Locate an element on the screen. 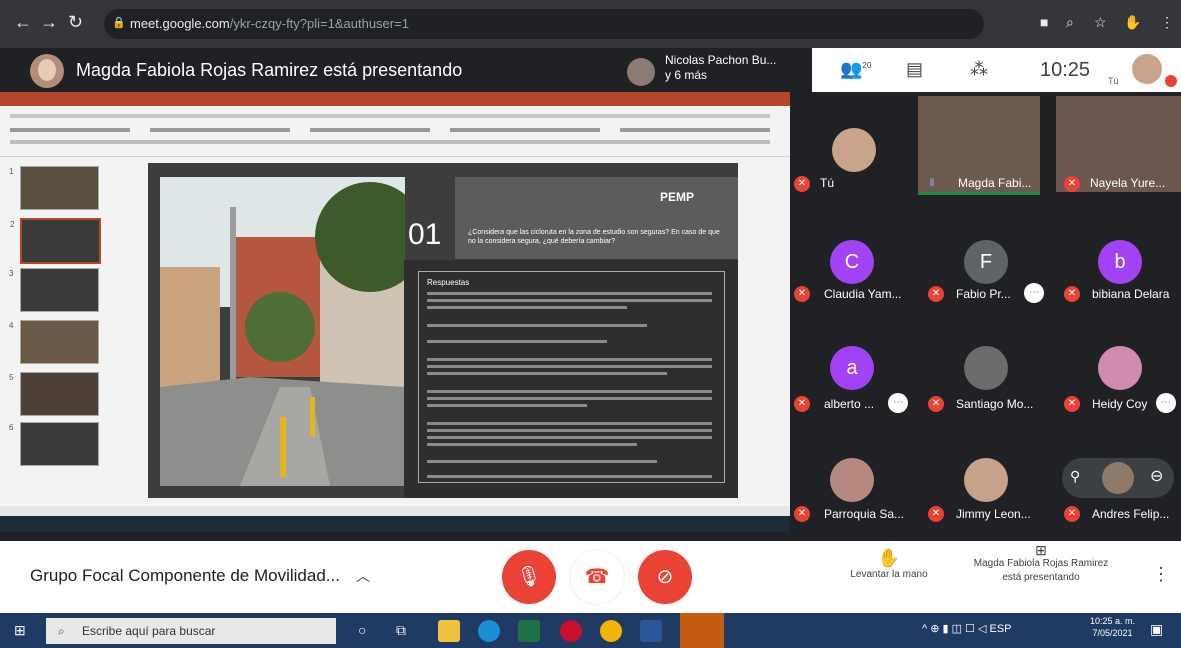  language-indicator: ESP is located at coordinates (1000, 629).